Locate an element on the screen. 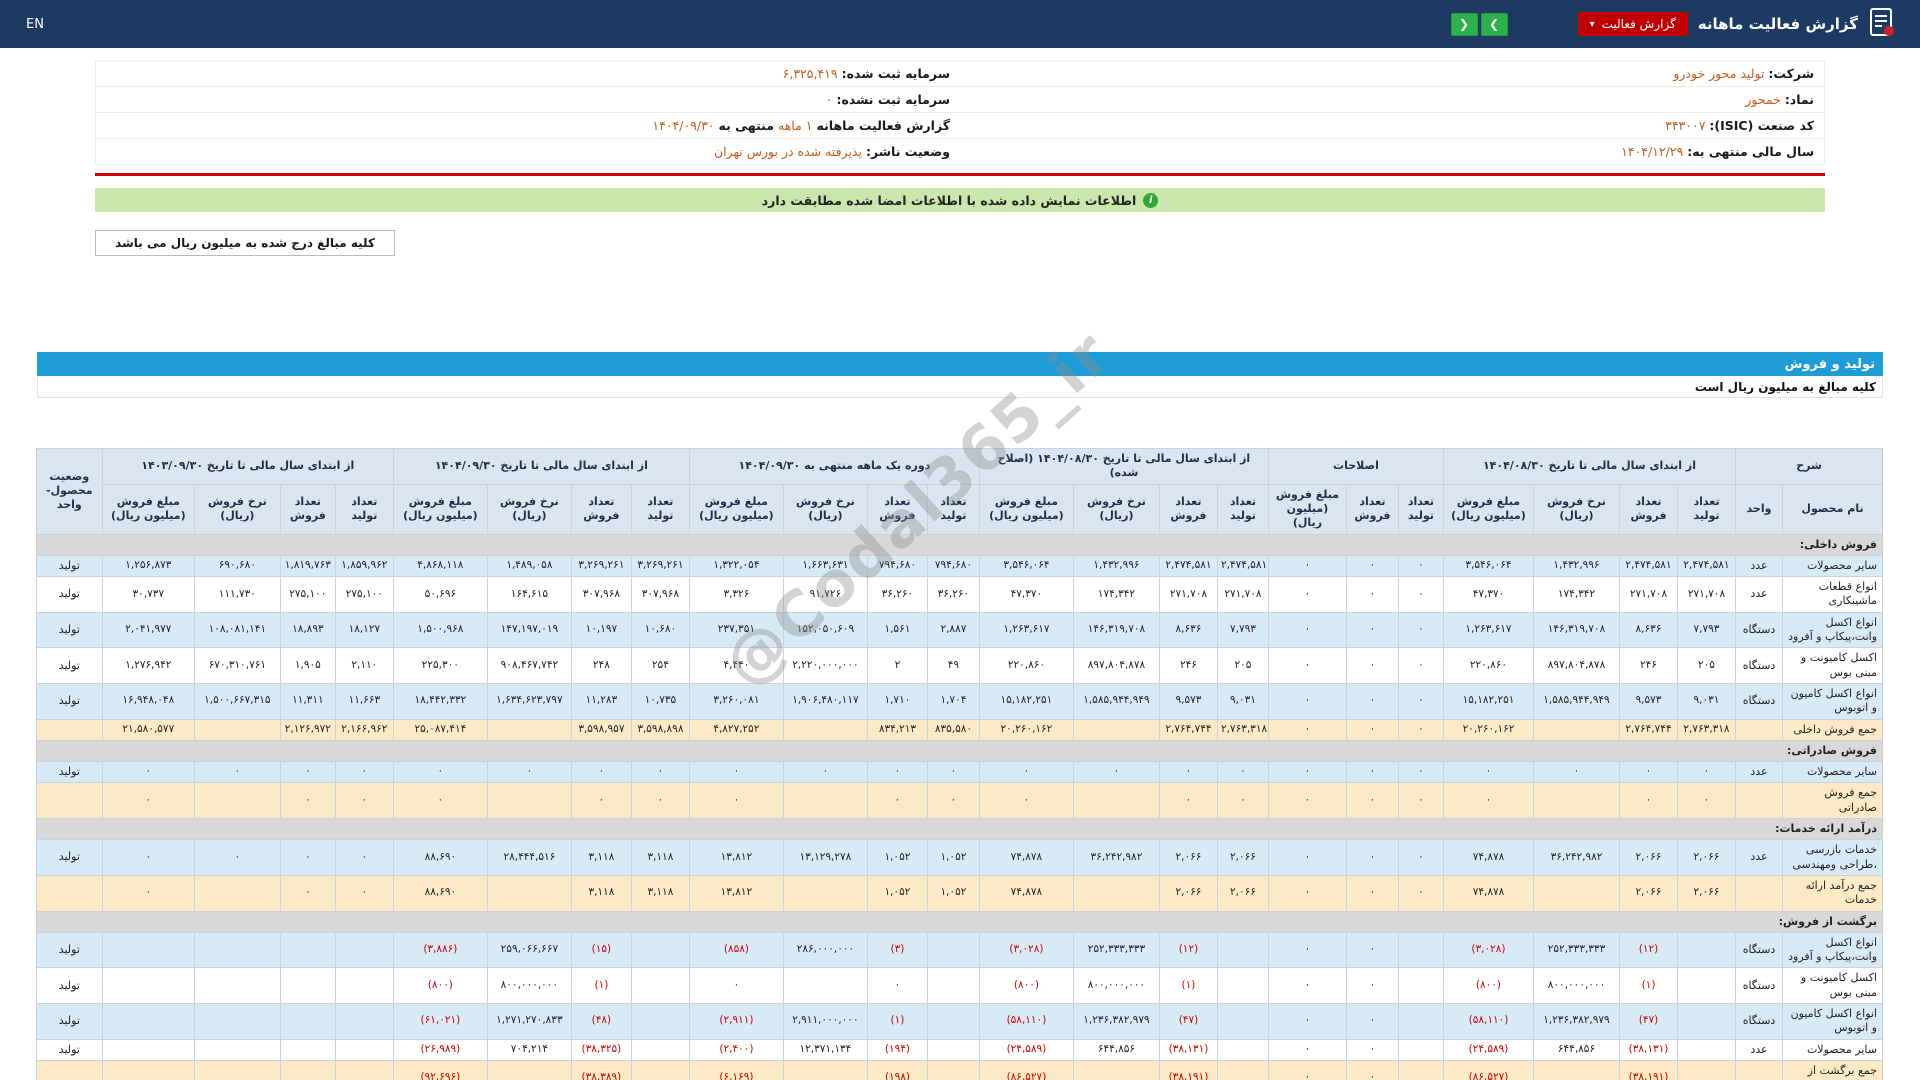 This screenshot has height=1080, width=1920. value-cell: ۱,۵۶۱ is located at coordinates (897, 630).